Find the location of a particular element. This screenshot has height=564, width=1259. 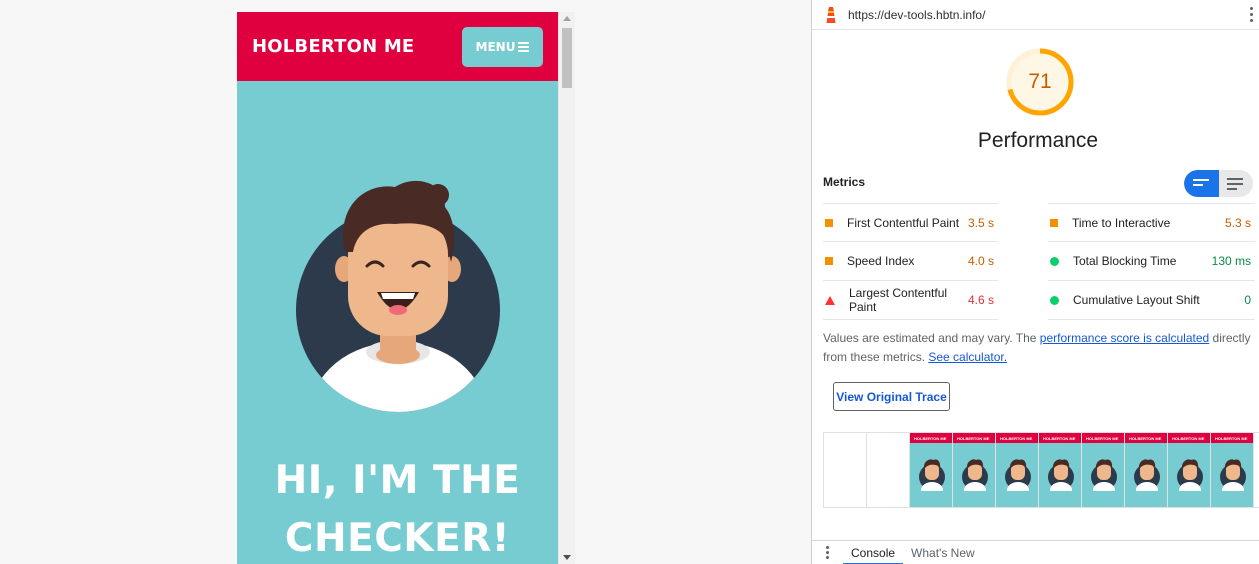

metric-row: Speed Index 4.0 s is located at coordinates (910, 261).